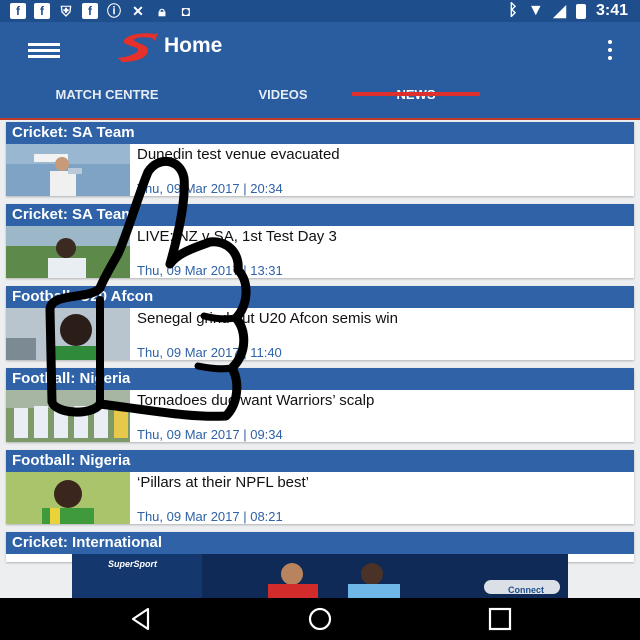 The width and height of the screenshot is (640, 640). Describe the element at coordinates (513, 10) in the screenshot. I see `bluetooth-icon: ᛒ` at that location.